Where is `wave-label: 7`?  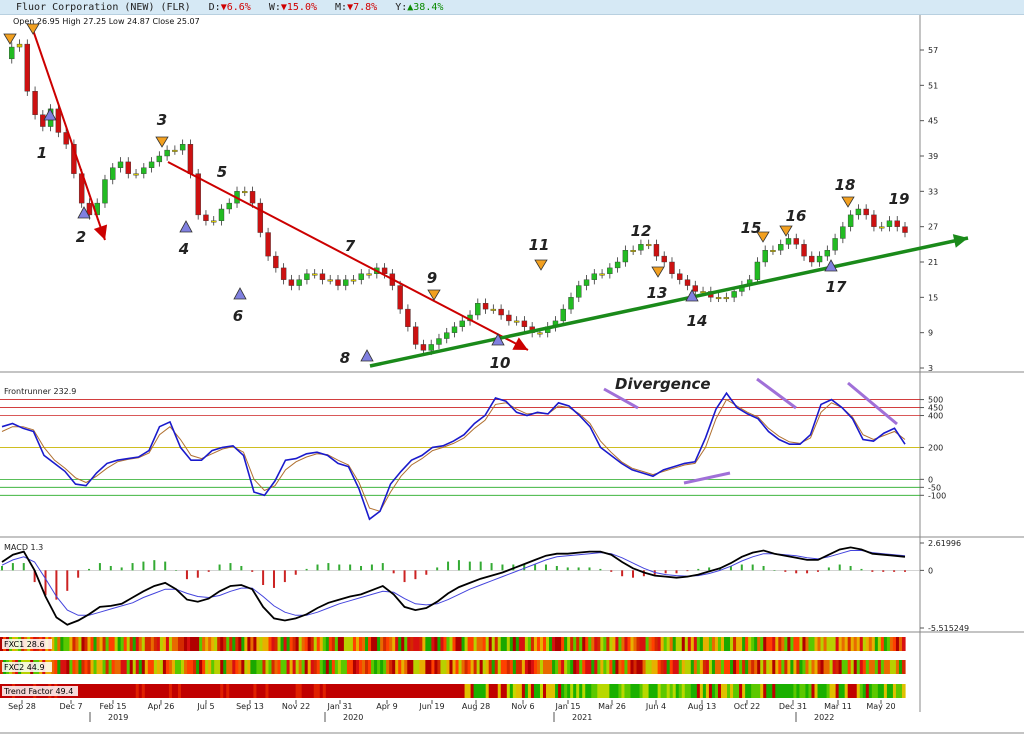
wave-label: 7 is located at coordinates (350, 246).